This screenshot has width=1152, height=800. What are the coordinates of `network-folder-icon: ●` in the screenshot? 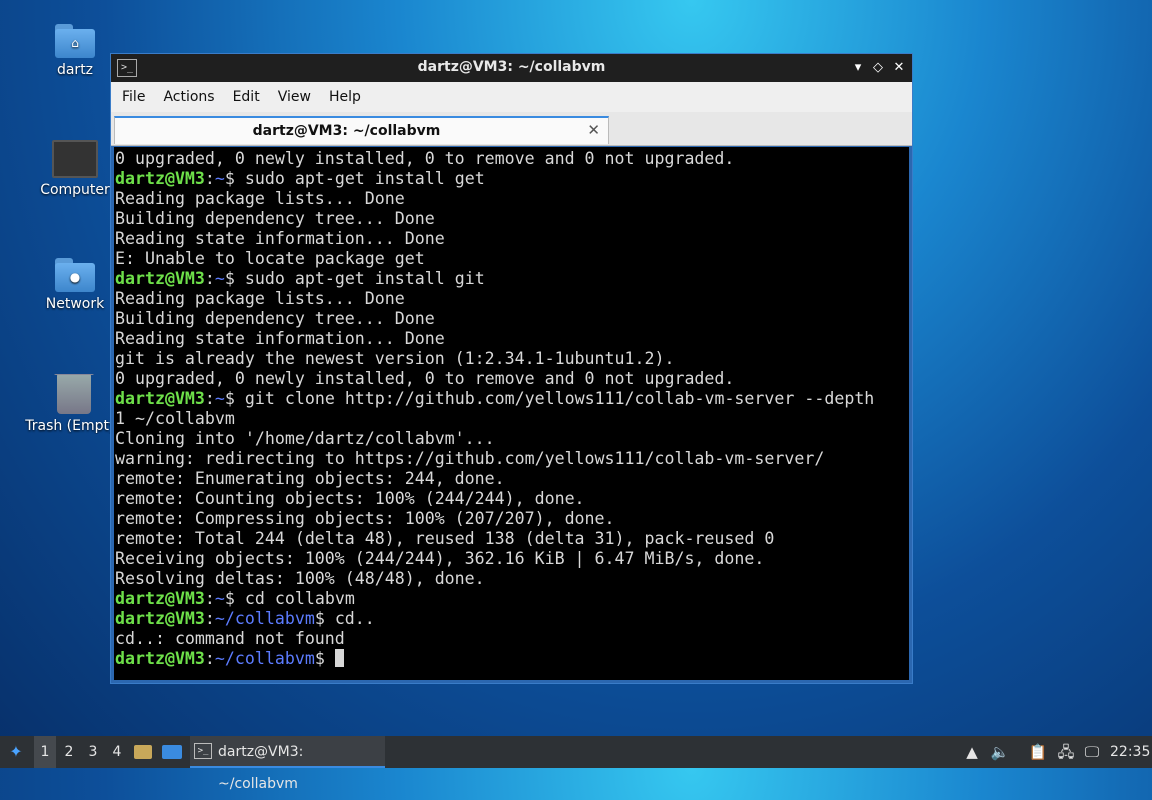 It's located at (75, 275).